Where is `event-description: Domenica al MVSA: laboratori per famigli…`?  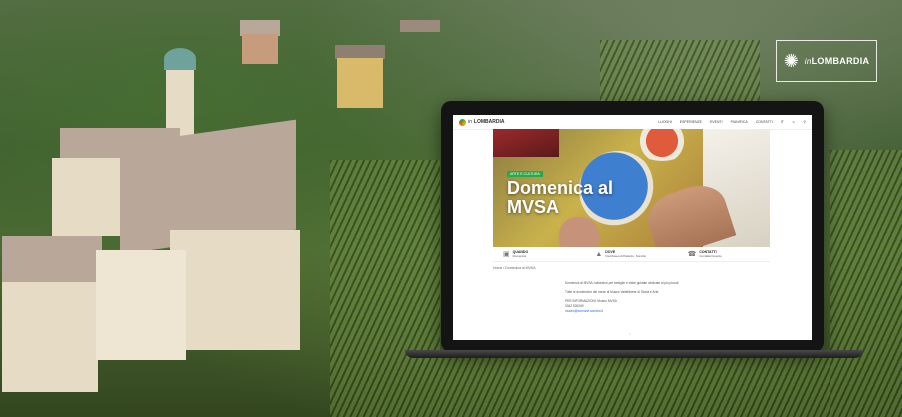 event-description: Domenica al MVSA: laboratori per famigli… is located at coordinates (640, 299).